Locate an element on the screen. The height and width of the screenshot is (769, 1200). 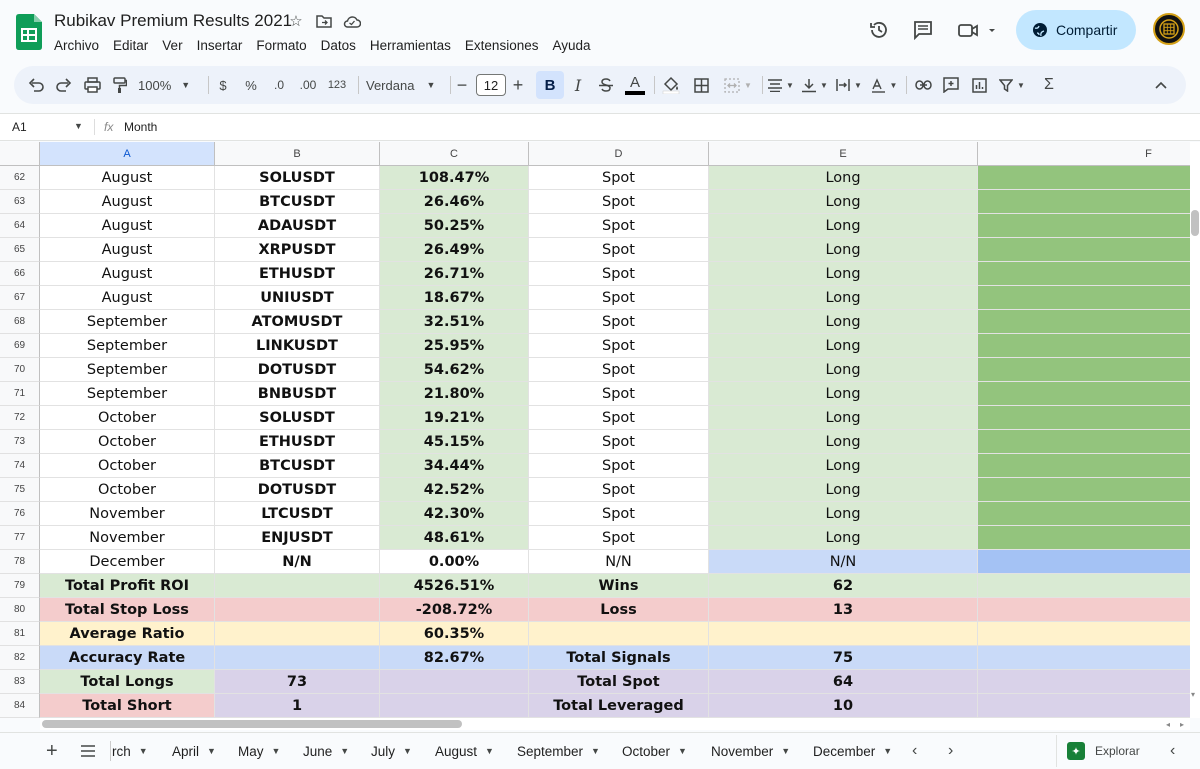
row-header: 84 is located at coordinates (20, 706).